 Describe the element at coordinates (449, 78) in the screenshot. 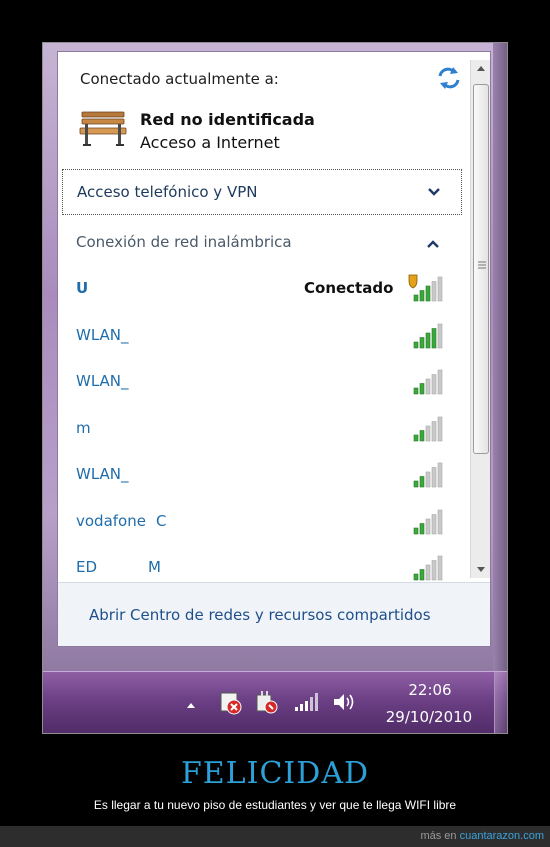

I see `refresh-icon` at that location.